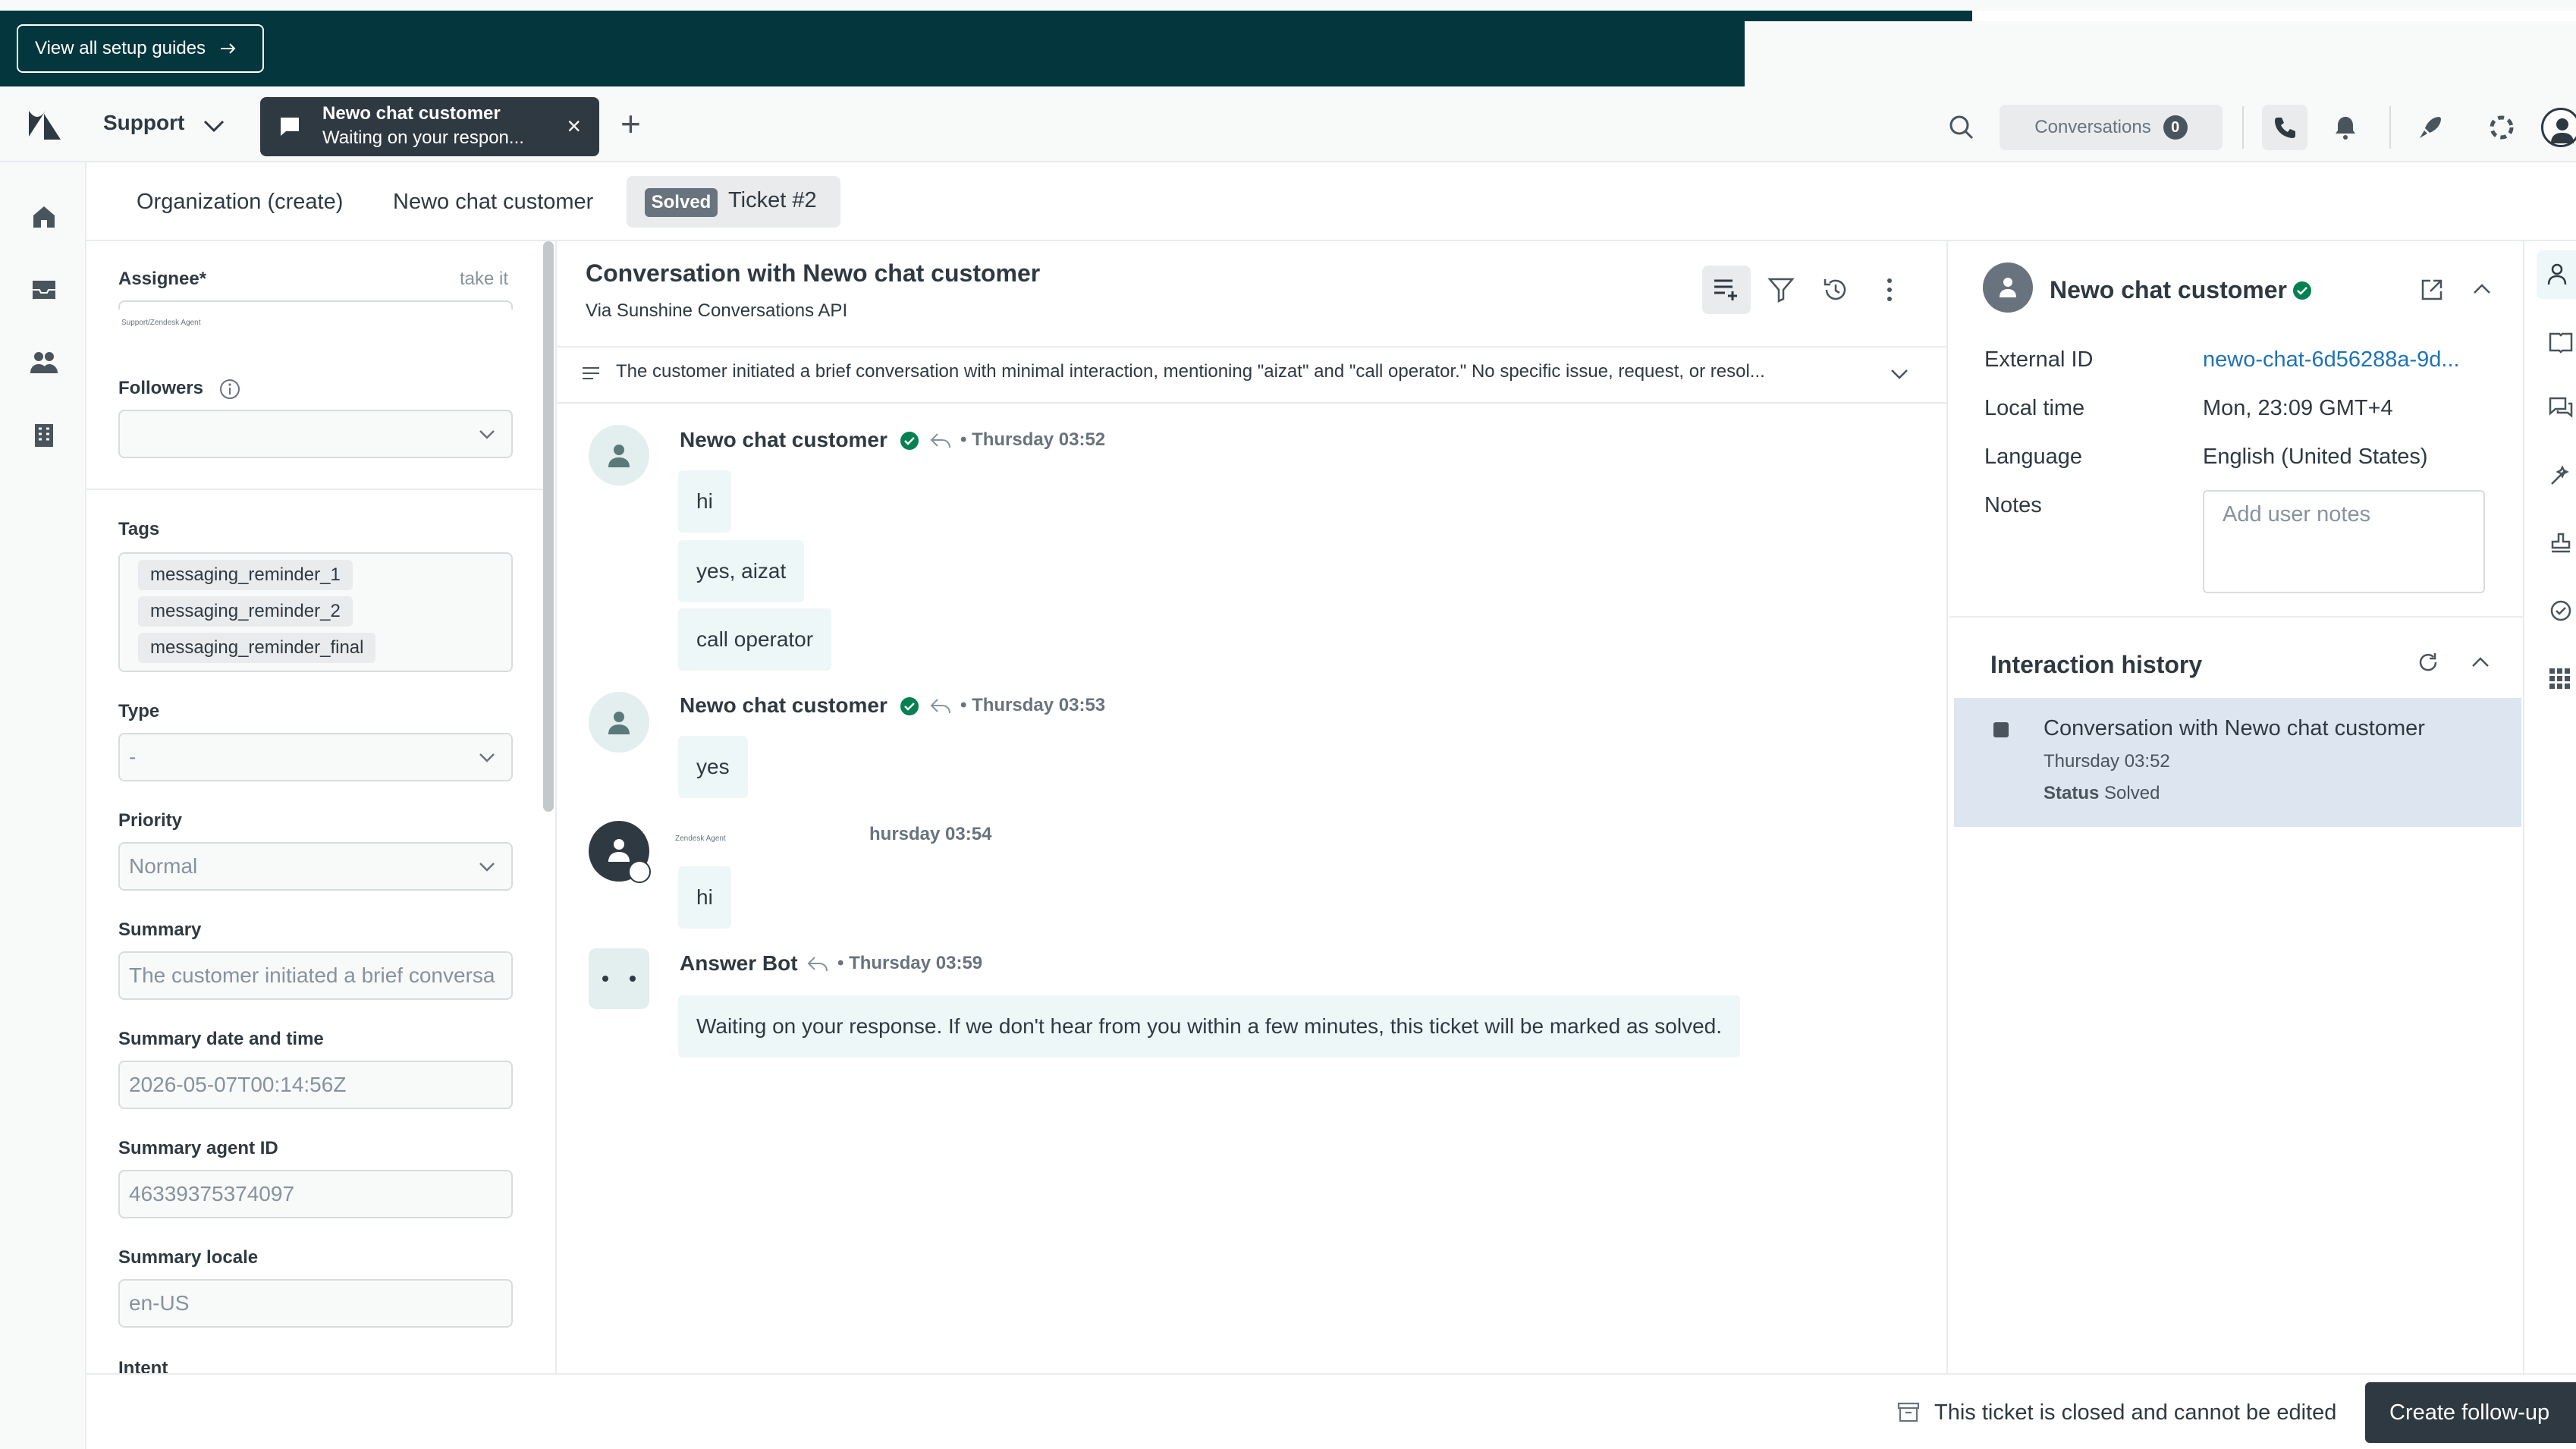 This screenshot has height=1449, width=2576. What do you see at coordinates (1781, 289) in the screenshot?
I see `filter-icon` at bounding box center [1781, 289].